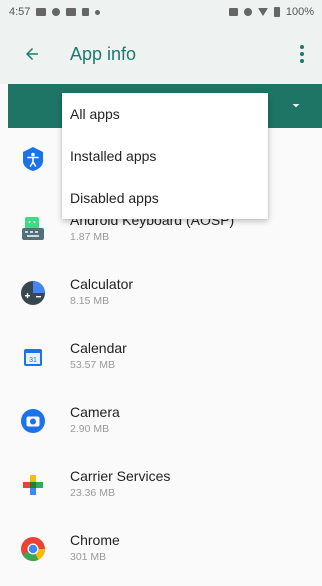 This screenshot has height=586, width=322. I want to click on status-bar: 4:57 100%, so click(161, 12).